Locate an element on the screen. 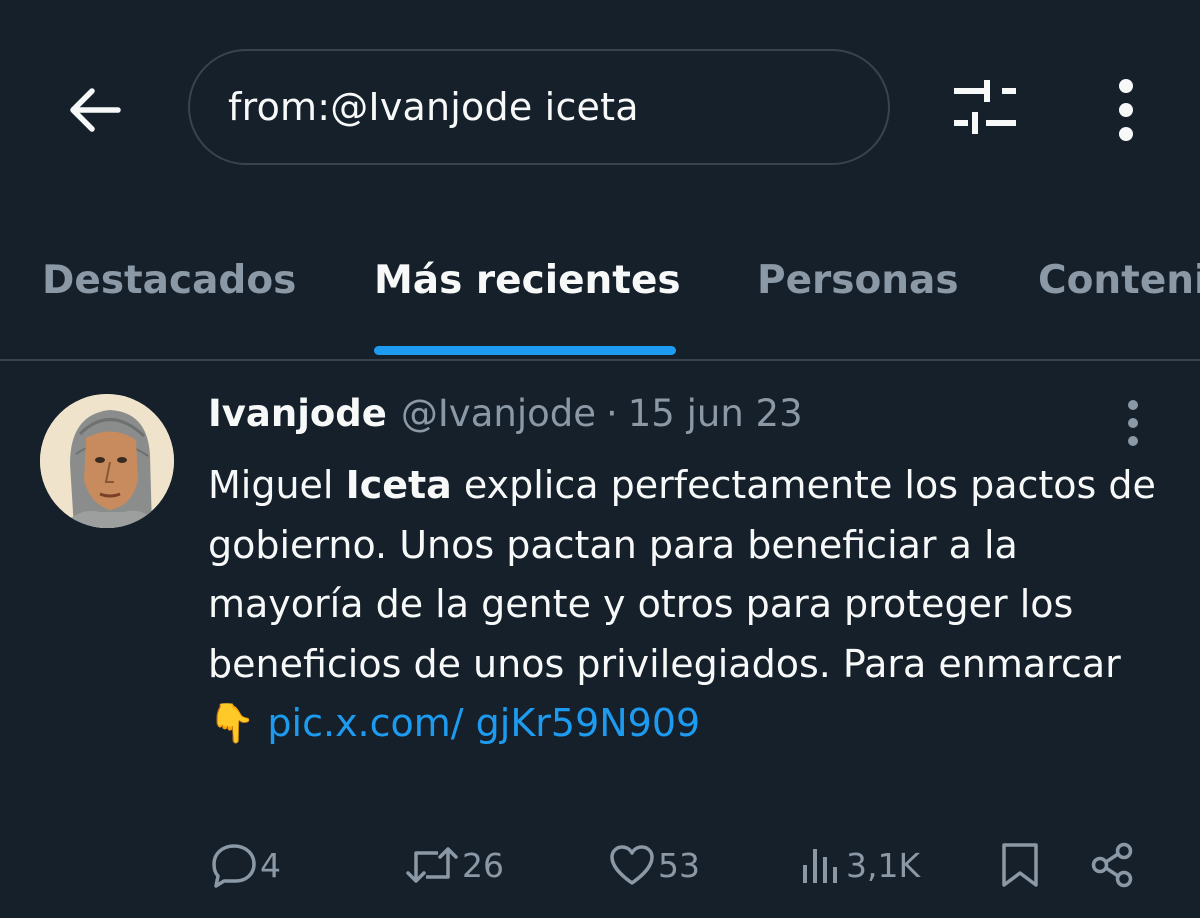 Image resolution: width=1200 pixels, height=918 pixels. sliders-icon is located at coordinates (987, 110).